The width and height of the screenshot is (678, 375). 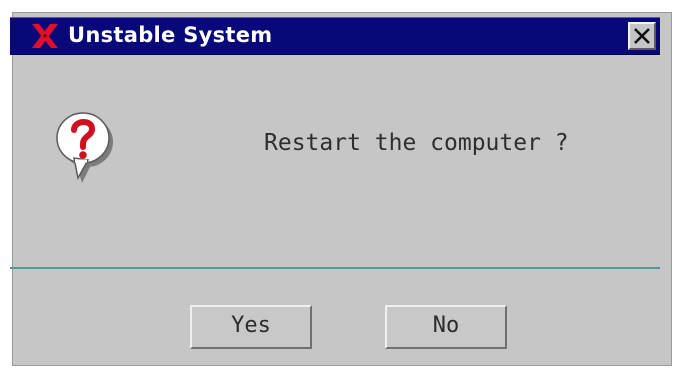 What do you see at coordinates (45, 36) in the screenshot?
I see `x-logo-icon` at bounding box center [45, 36].